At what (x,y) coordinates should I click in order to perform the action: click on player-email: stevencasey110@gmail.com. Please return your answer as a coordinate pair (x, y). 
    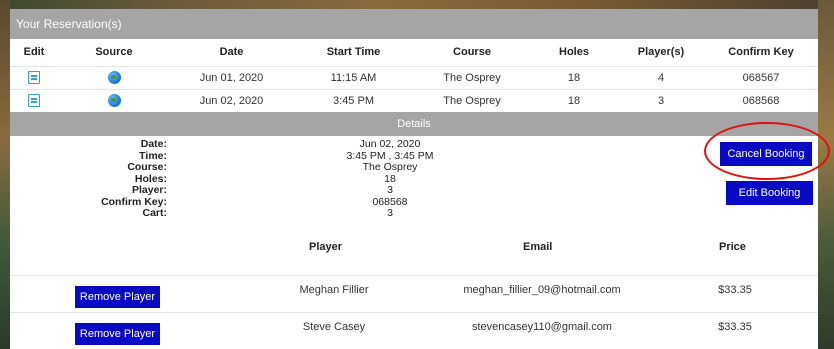
    Looking at the image, I should click on (542, 327).